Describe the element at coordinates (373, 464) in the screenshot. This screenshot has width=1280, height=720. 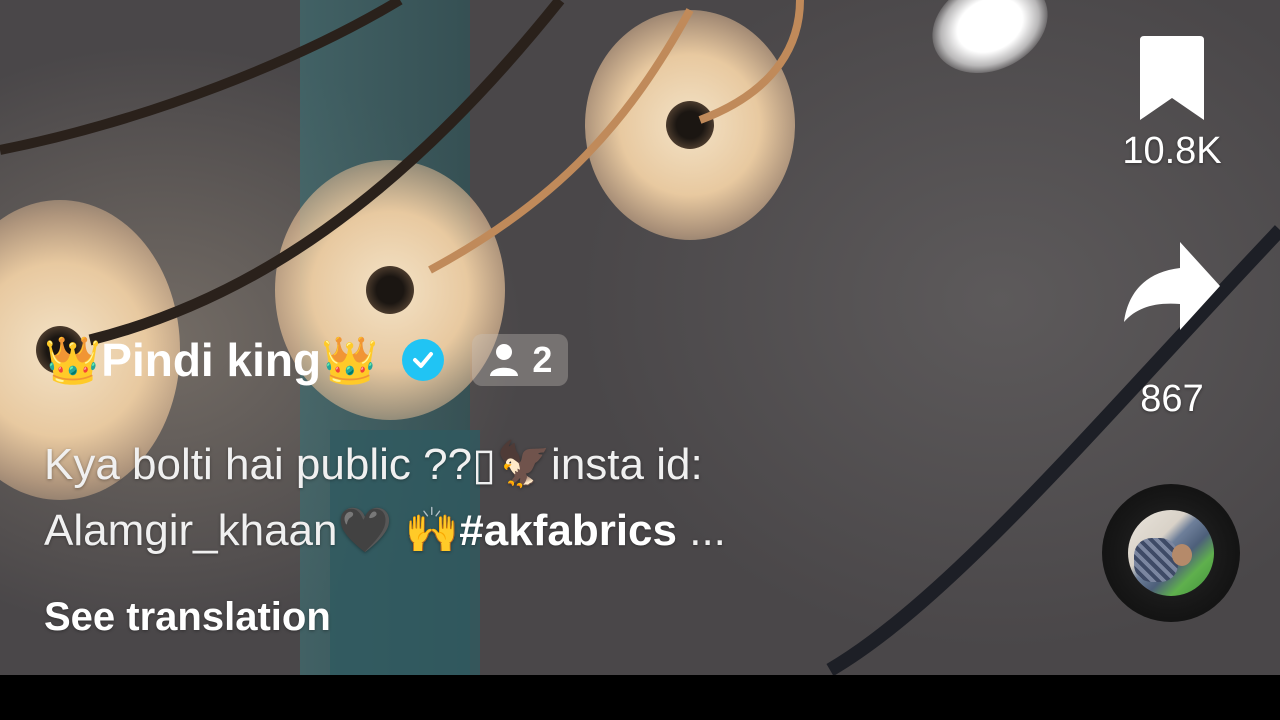
I see `caption-line-1: Kya bolti hai public ??▯🦅insta id:` at that location.